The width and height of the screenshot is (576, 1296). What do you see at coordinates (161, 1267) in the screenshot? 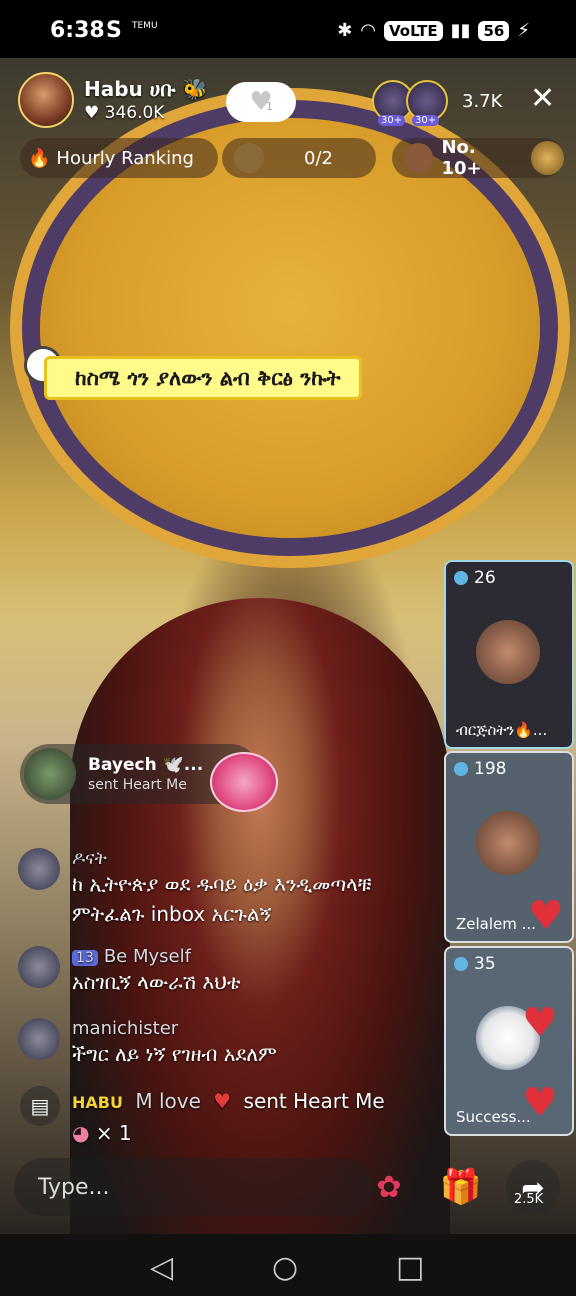
I see `back-icon: ◁` at bounding box center [161, 1267].